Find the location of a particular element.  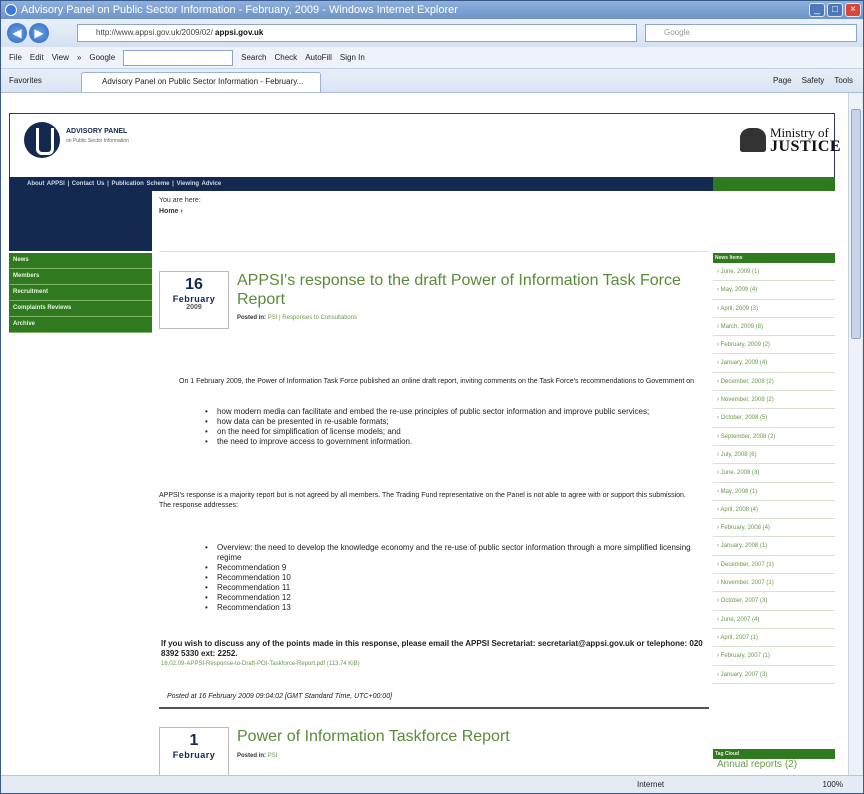

post-title: Power of Information Taskforce Report is located at coordinates (472, 736).